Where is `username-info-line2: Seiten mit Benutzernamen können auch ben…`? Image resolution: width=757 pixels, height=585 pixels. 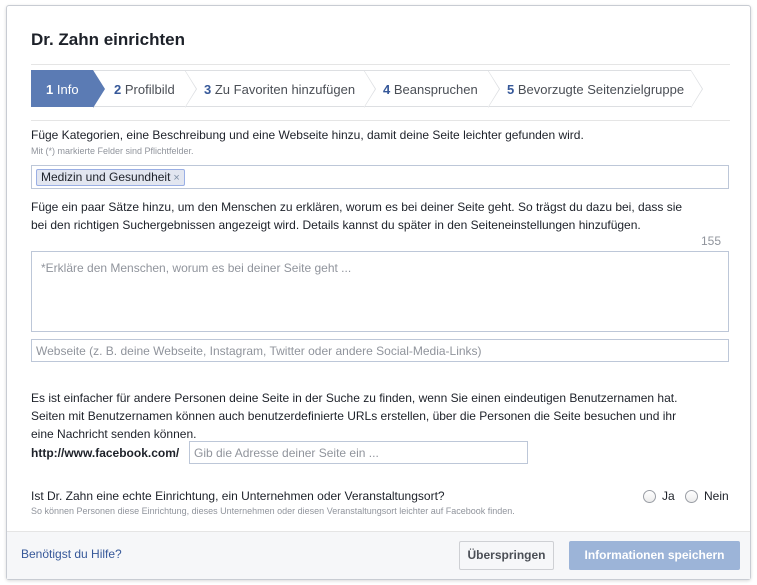
username-info-line2: Seiten mit Benutzernamen können auch ben… is located at coordinates (354, 416).